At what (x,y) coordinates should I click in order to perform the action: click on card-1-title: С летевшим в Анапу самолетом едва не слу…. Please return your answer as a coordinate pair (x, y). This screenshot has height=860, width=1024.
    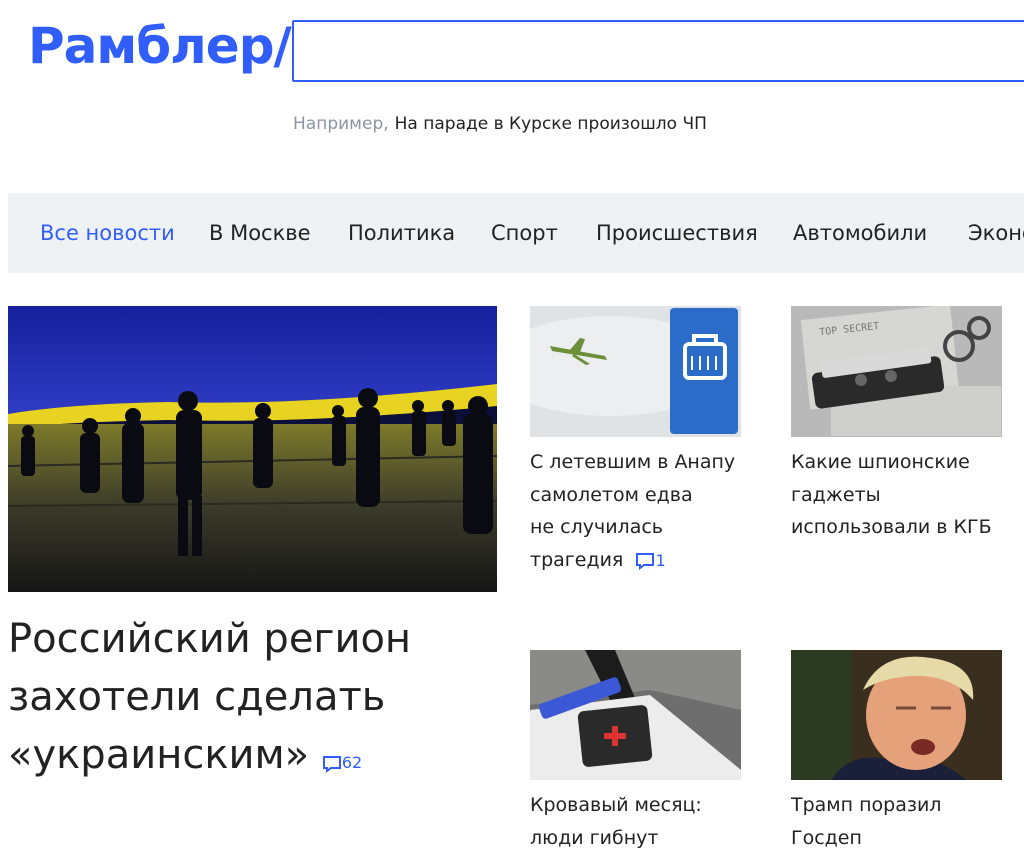
    Looking at the image, I should click on (645, 511).